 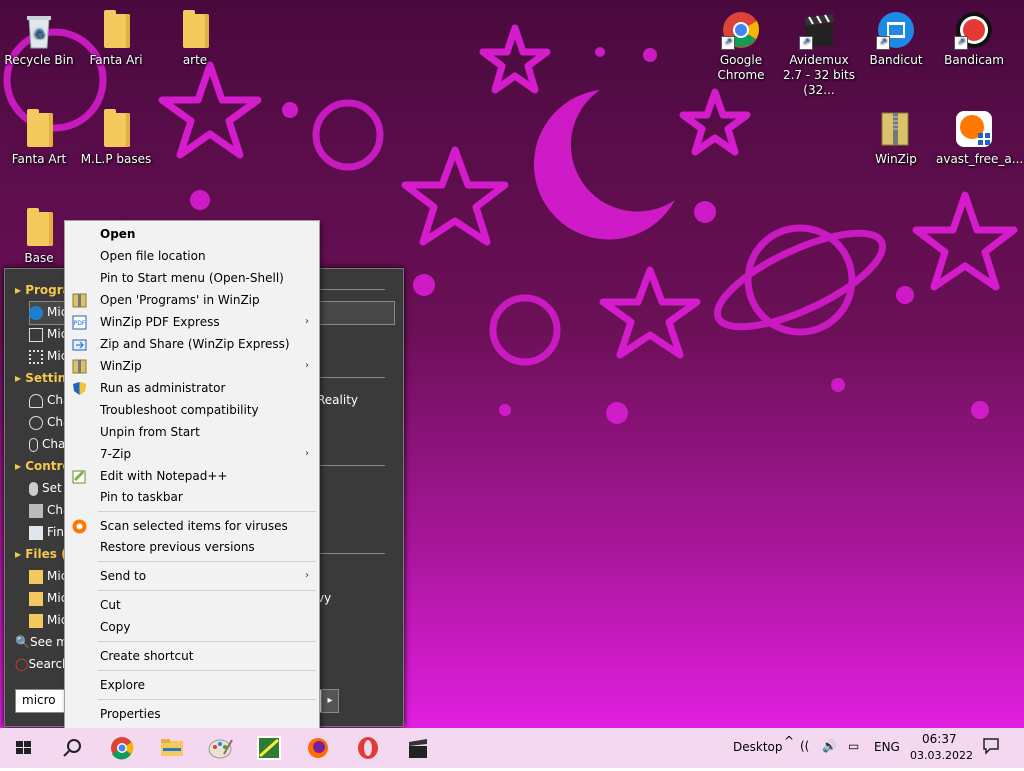 I want to click on programs-section-header: ▸ Progra, so click(x=43, y=290).